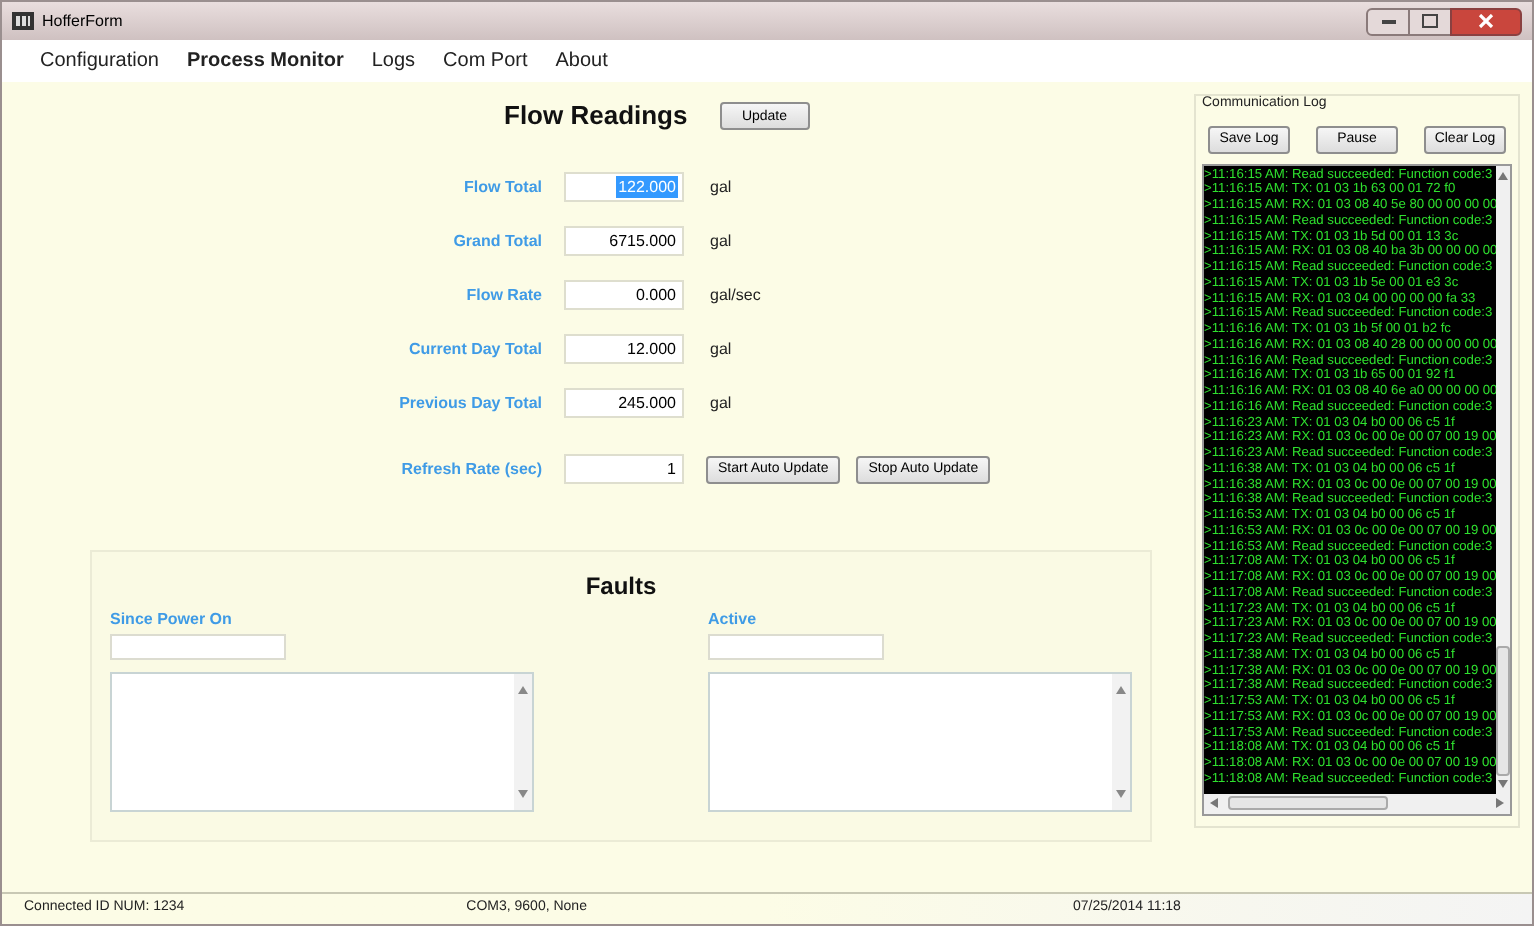 This screenshot has height=926, width=1534. I want to click on field-label: Grand Total, so click(496, 241).